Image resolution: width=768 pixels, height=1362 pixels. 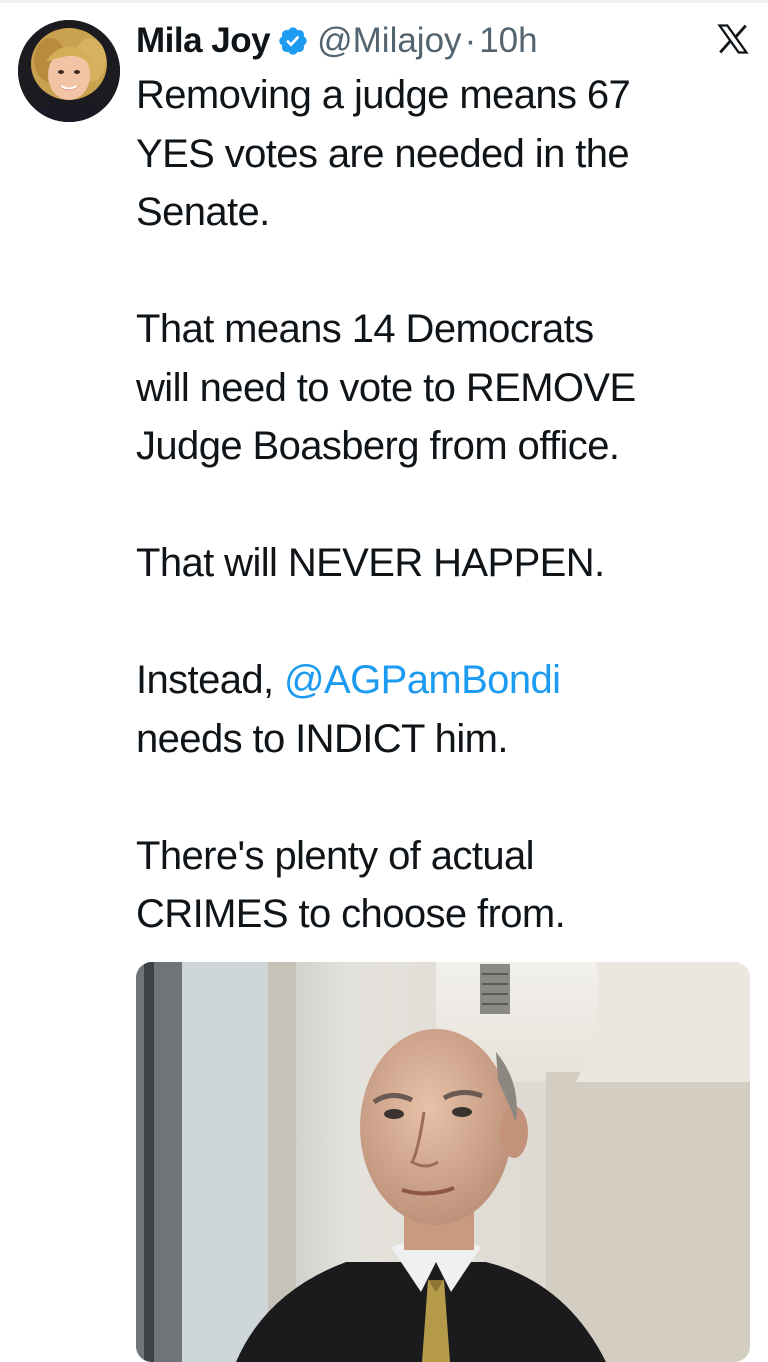 I want to click on text-line: That means 14 Democrats, so click(x=365, y=329).